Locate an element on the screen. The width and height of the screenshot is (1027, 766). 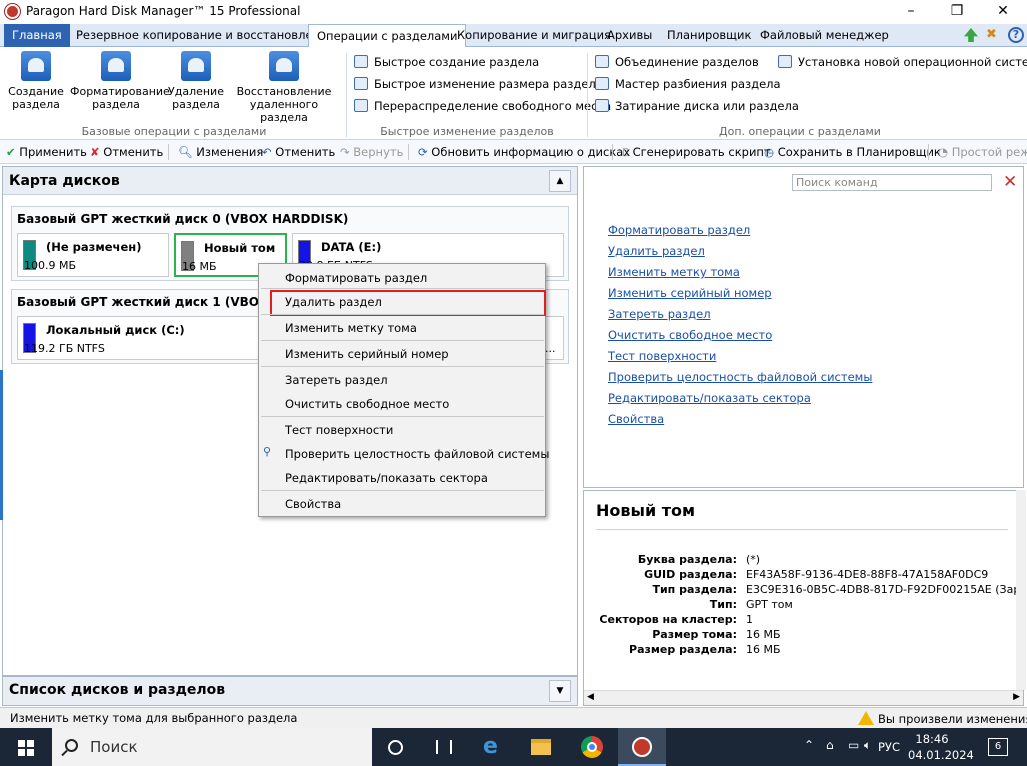
disk-map-header: Карта дисков ▲ is located at coordinates (290, 181).